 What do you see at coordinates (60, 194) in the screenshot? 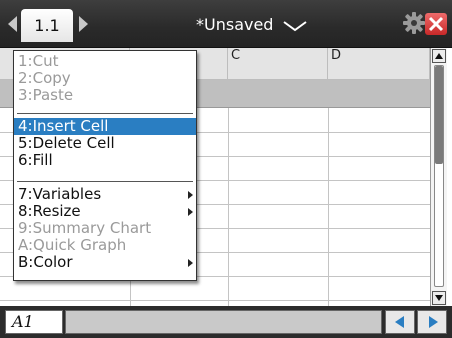
I see `menu-item-variables-label: 7:Variables` at bounding box center [60, 194].